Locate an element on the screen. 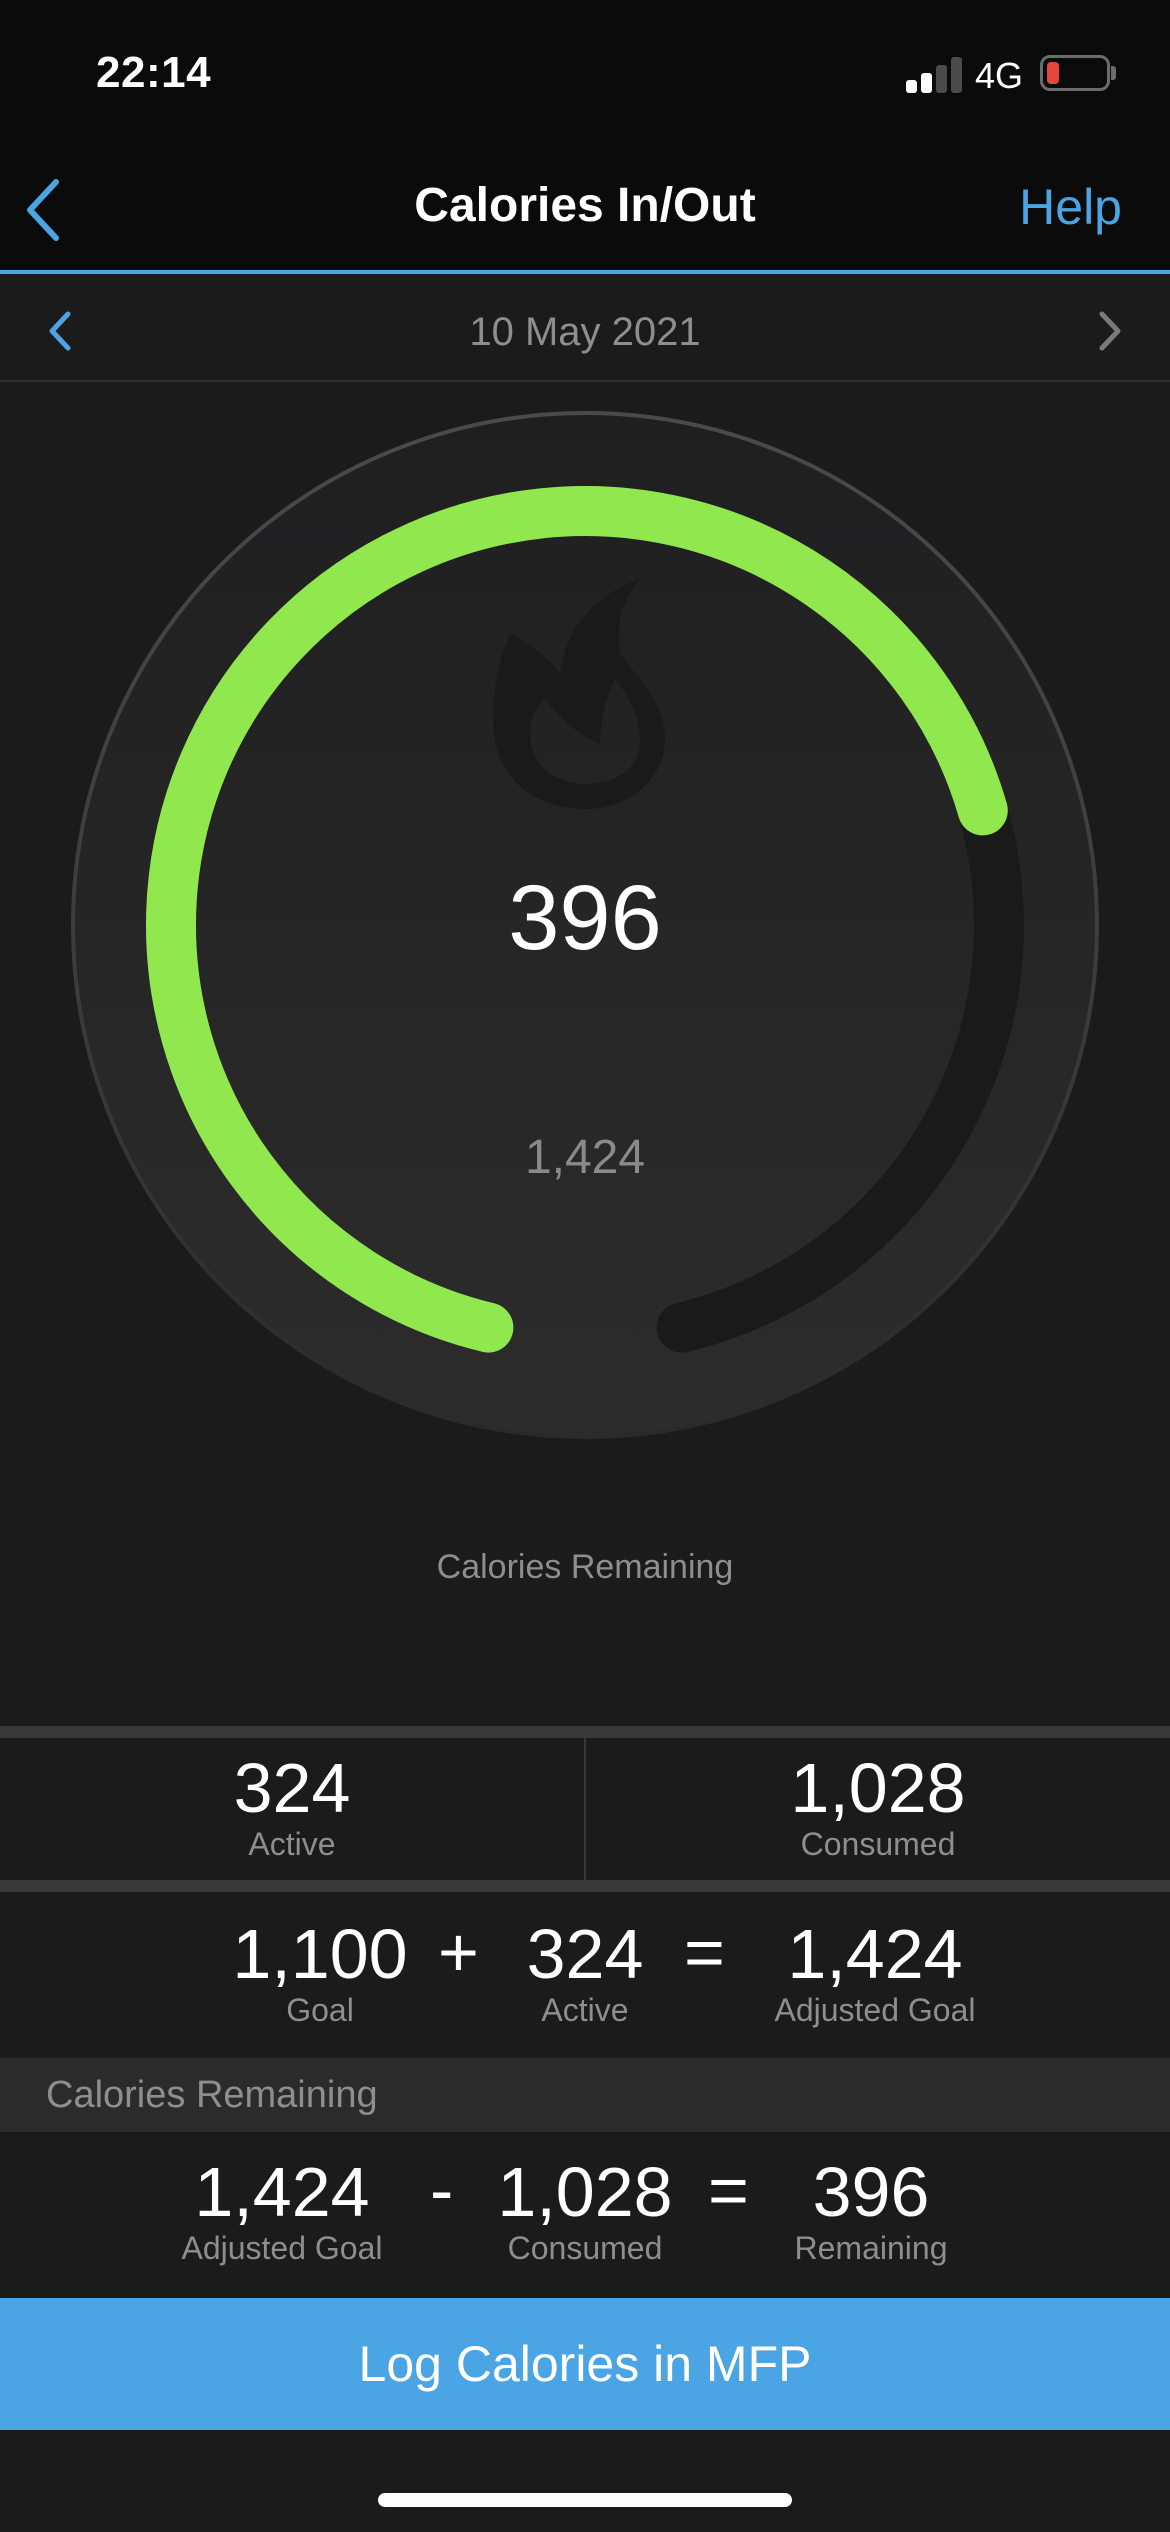 The height and width of the screenshot is (2532, 1170). help-button: Help is located at coordinates (1070, 207).